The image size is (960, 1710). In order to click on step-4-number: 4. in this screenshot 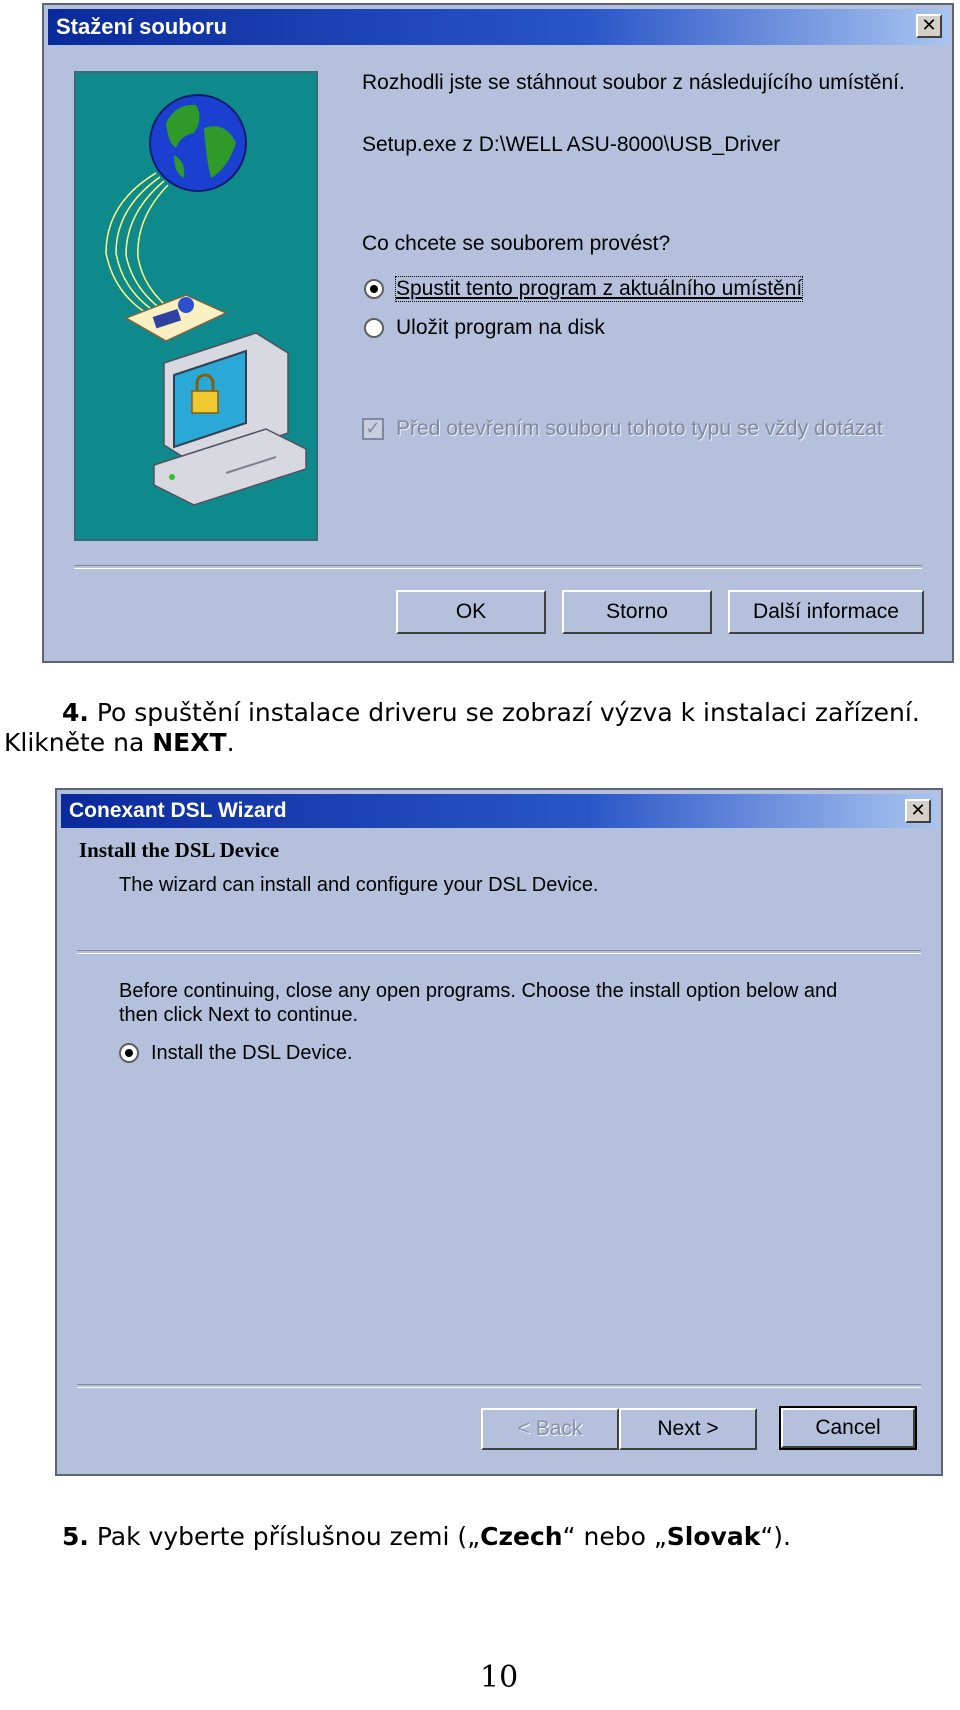, I will do `click(75, 712)`.